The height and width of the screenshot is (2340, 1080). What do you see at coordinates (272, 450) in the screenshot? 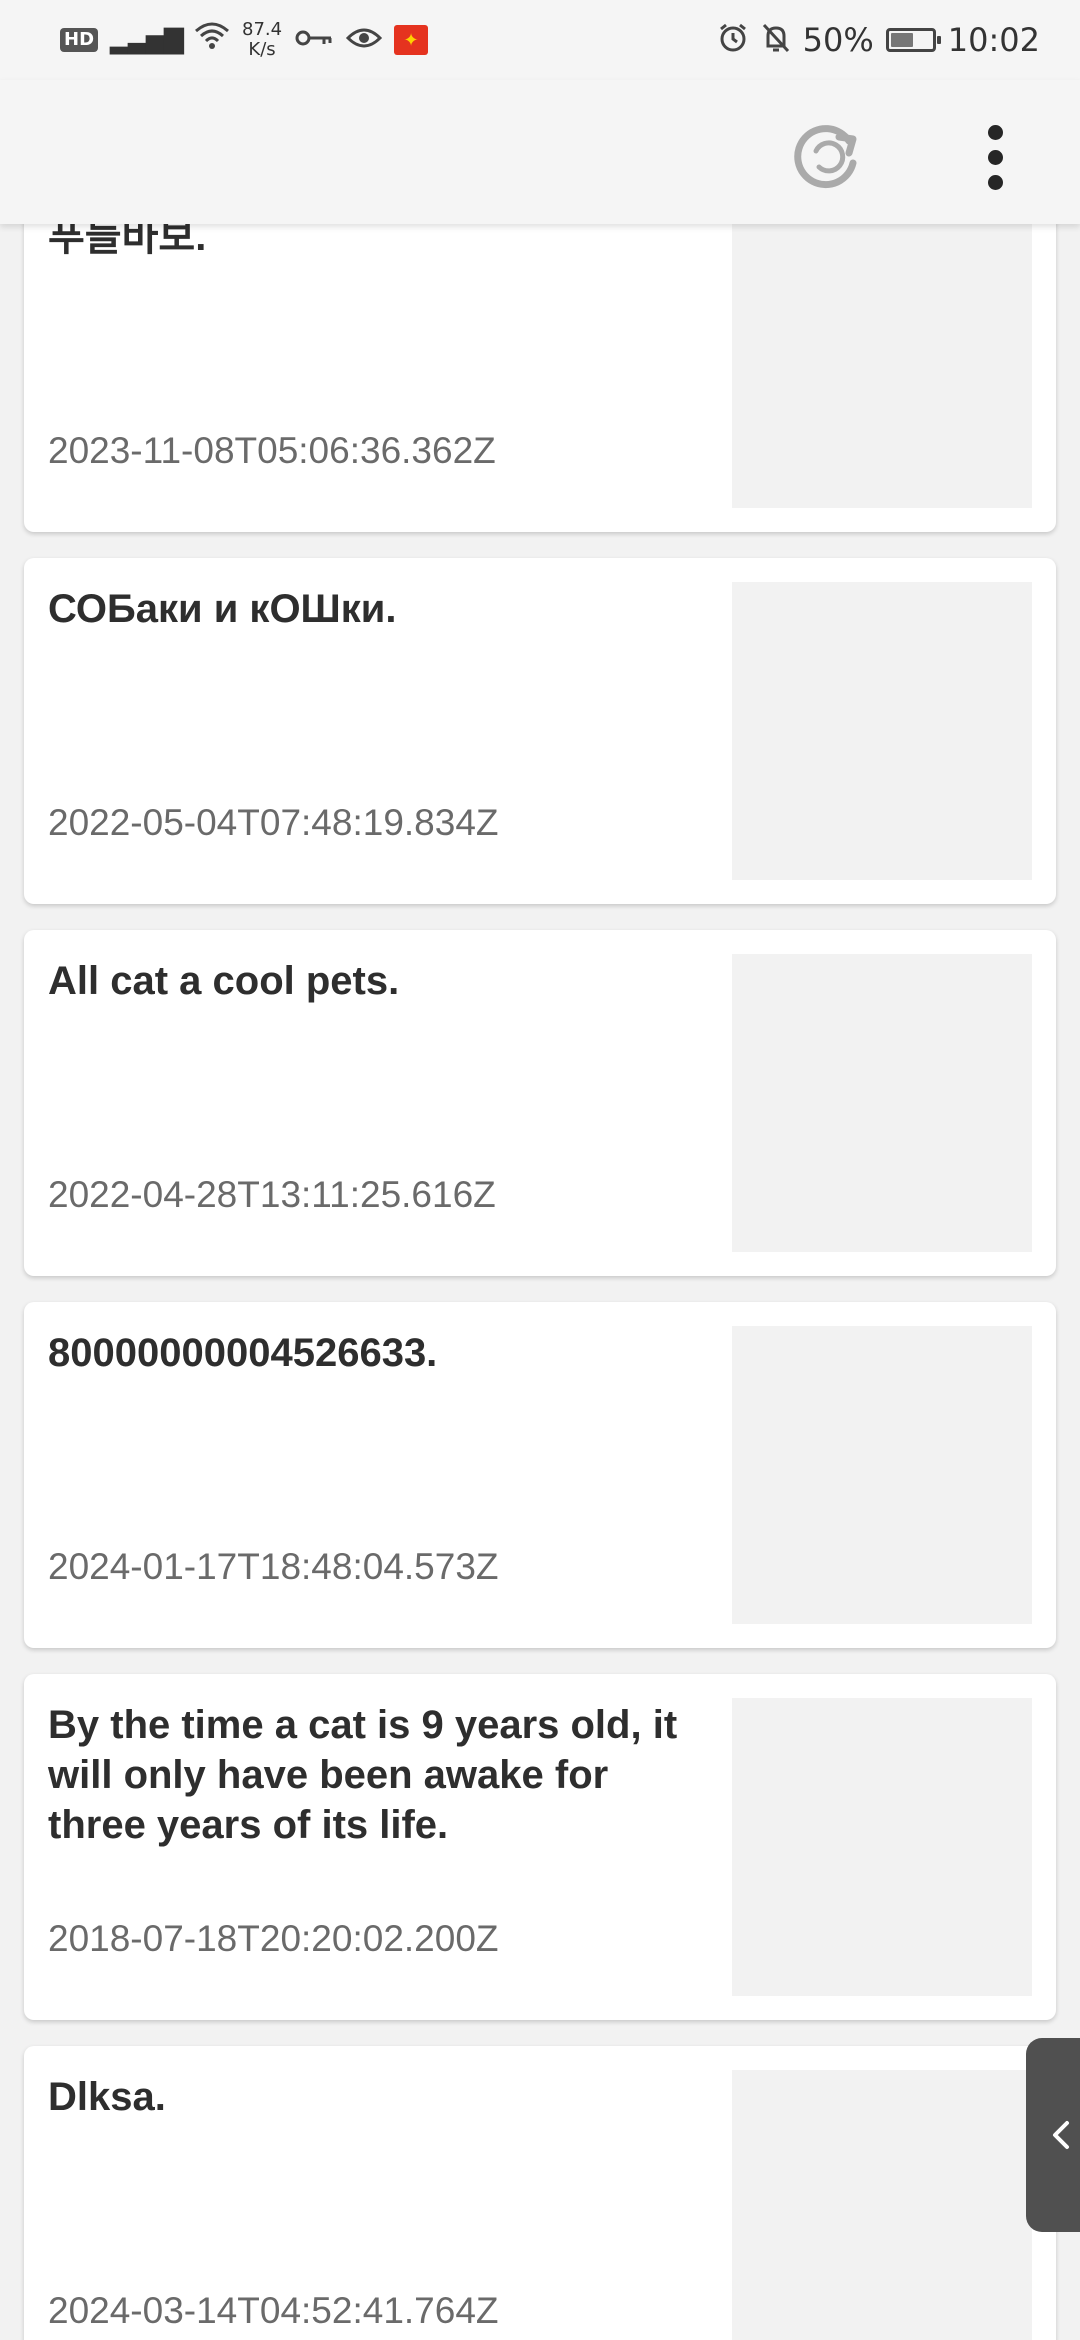
I see `post-date: 2023-11-08T05:06:36.362Z` at bounding box center [272, 450].